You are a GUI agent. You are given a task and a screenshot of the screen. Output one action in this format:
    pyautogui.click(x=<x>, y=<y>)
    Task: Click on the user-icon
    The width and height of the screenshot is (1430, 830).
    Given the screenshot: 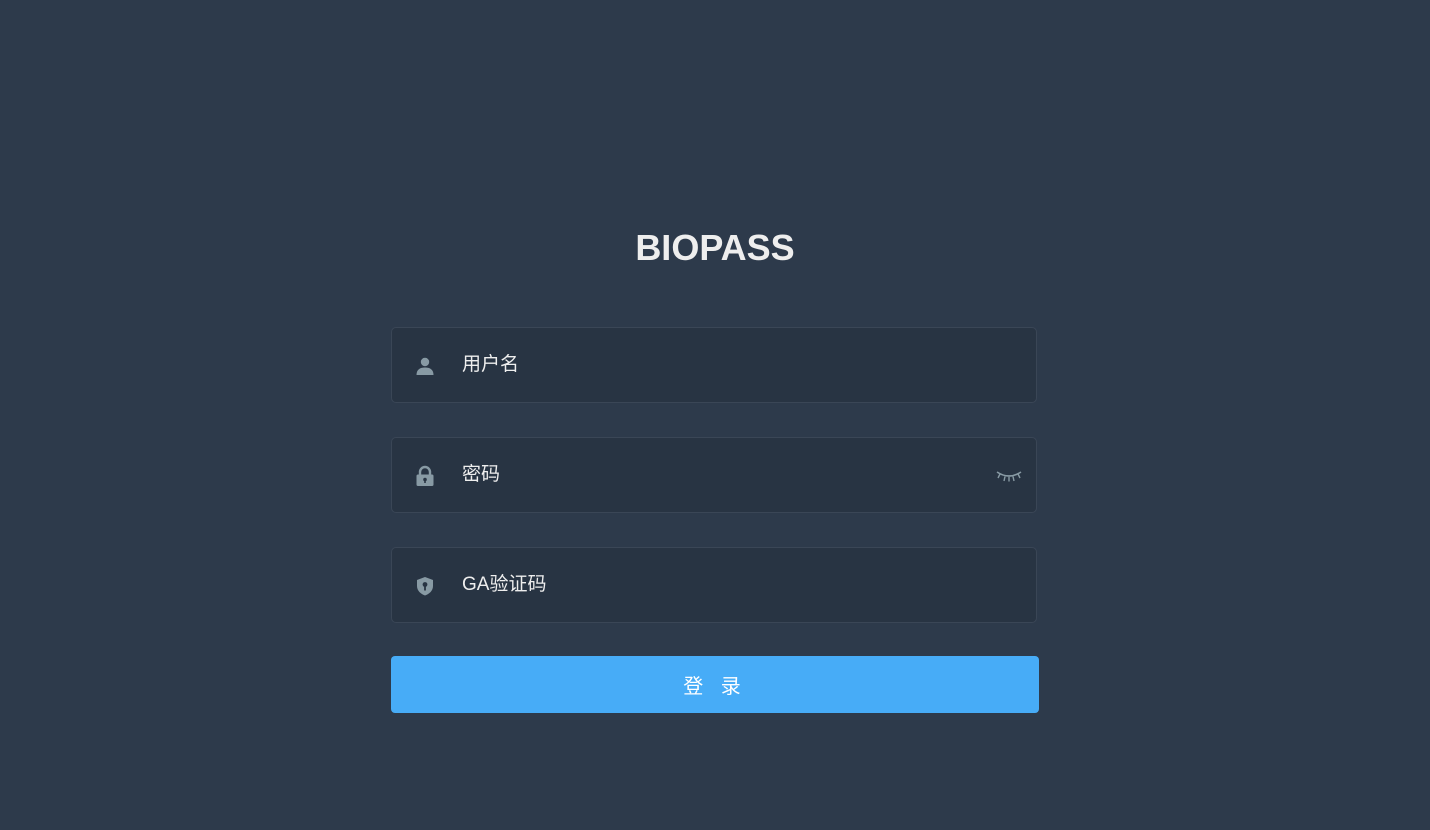 What is the action you would take?
    pyautogui.click(x=425, y=366)
    